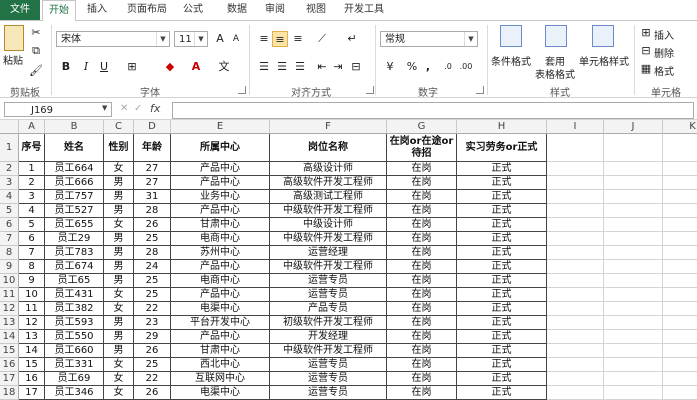  Describe the element at coordinates (220, 393) in the screenshot. I see `table-cell: 电渠中心` at that location.